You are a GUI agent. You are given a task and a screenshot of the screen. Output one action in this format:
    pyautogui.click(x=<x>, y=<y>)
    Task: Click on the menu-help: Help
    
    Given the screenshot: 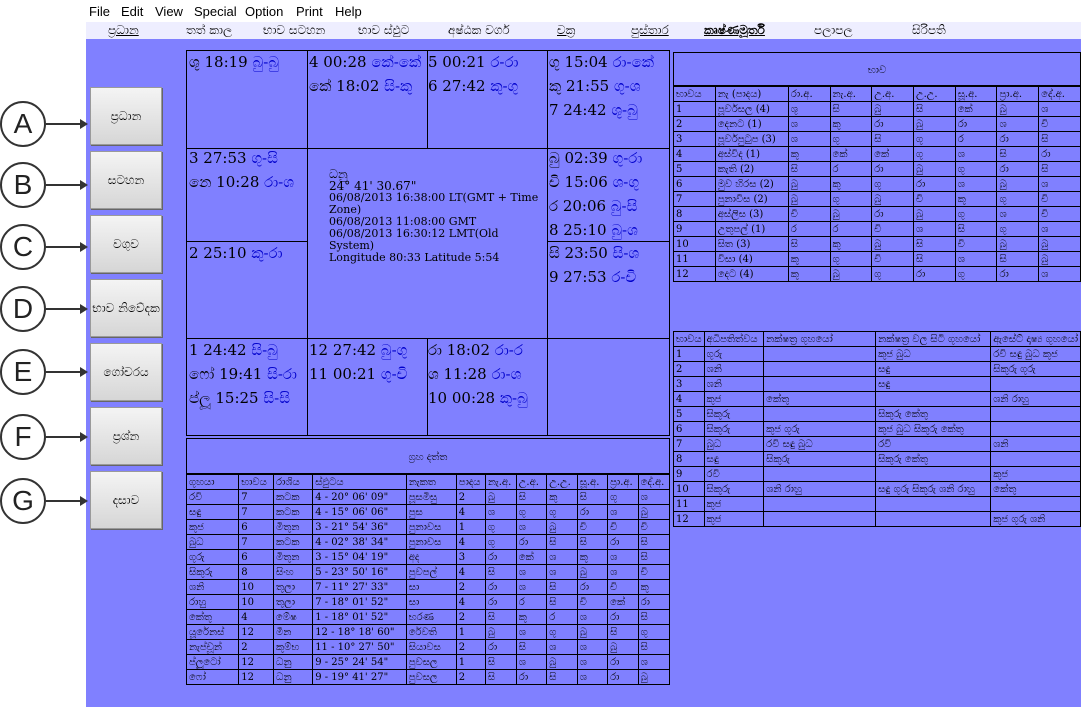 What is the action you would take?
    pyautogui.click(x=348, y=11)
    